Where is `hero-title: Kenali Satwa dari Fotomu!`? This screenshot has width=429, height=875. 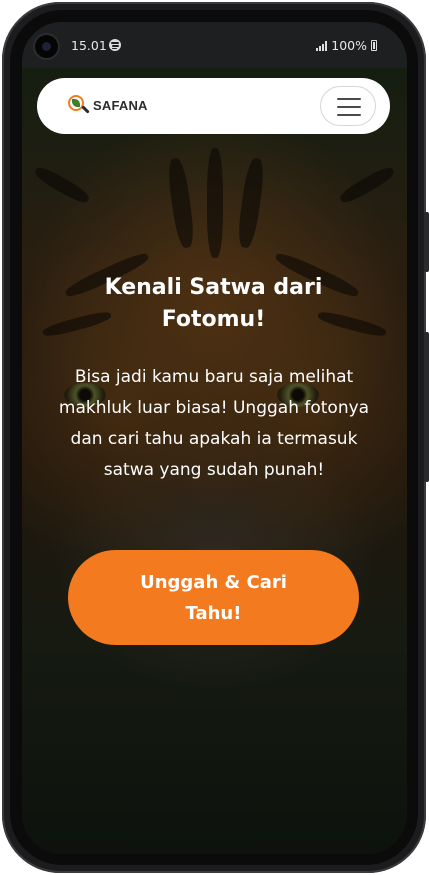
hero-title: Kenali Satwa dari Fotomu! is located at coordinates (213, 303).